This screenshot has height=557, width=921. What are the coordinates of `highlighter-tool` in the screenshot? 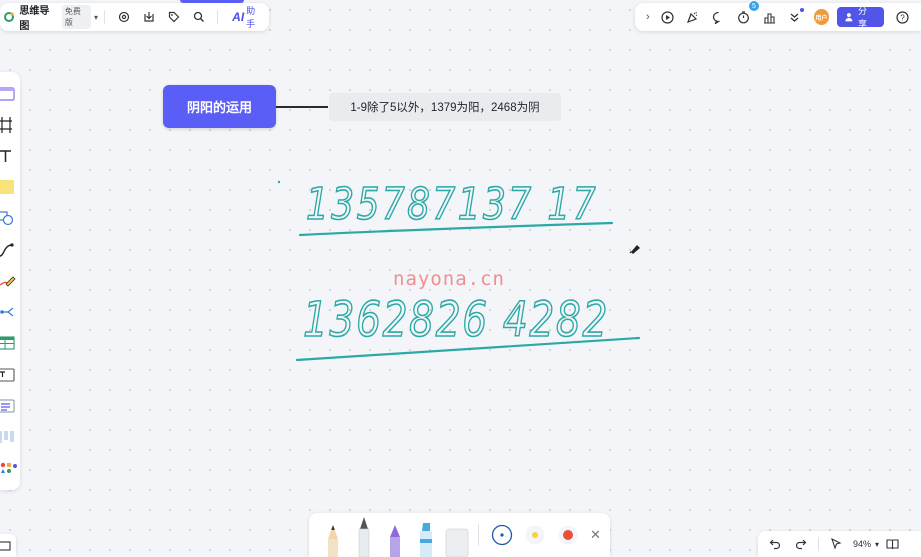 It's located at (425, 535).